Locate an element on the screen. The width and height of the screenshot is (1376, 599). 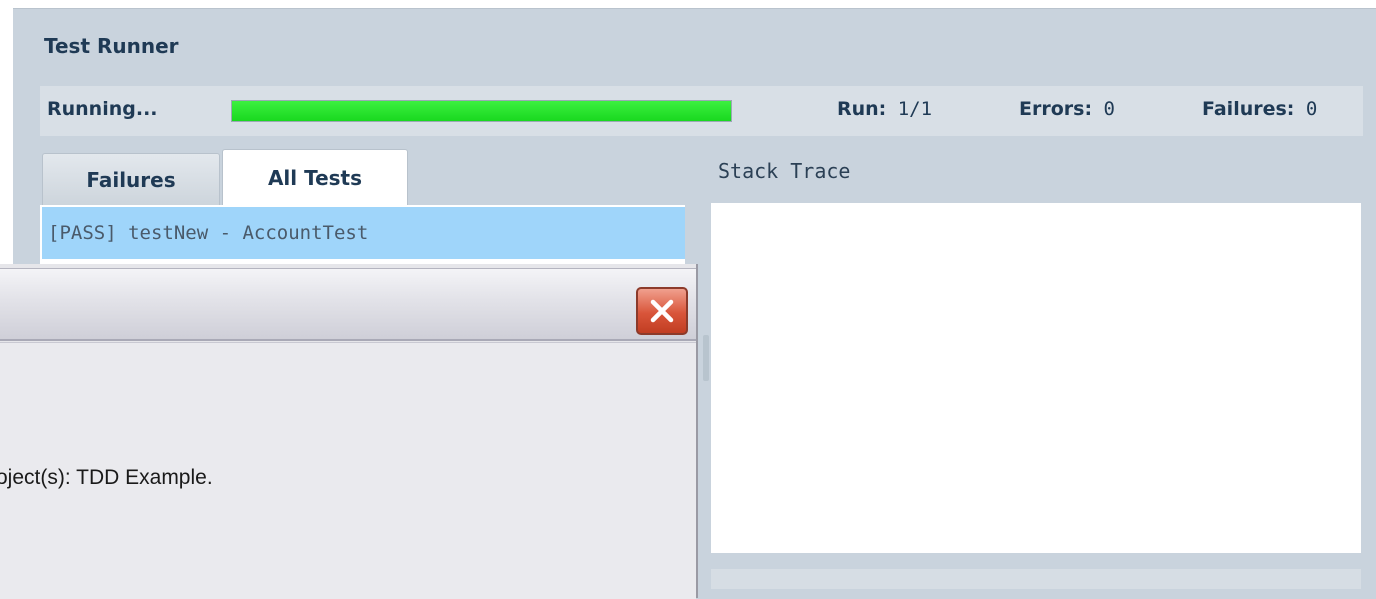
progress-bar is located at coordinates (481, 111).